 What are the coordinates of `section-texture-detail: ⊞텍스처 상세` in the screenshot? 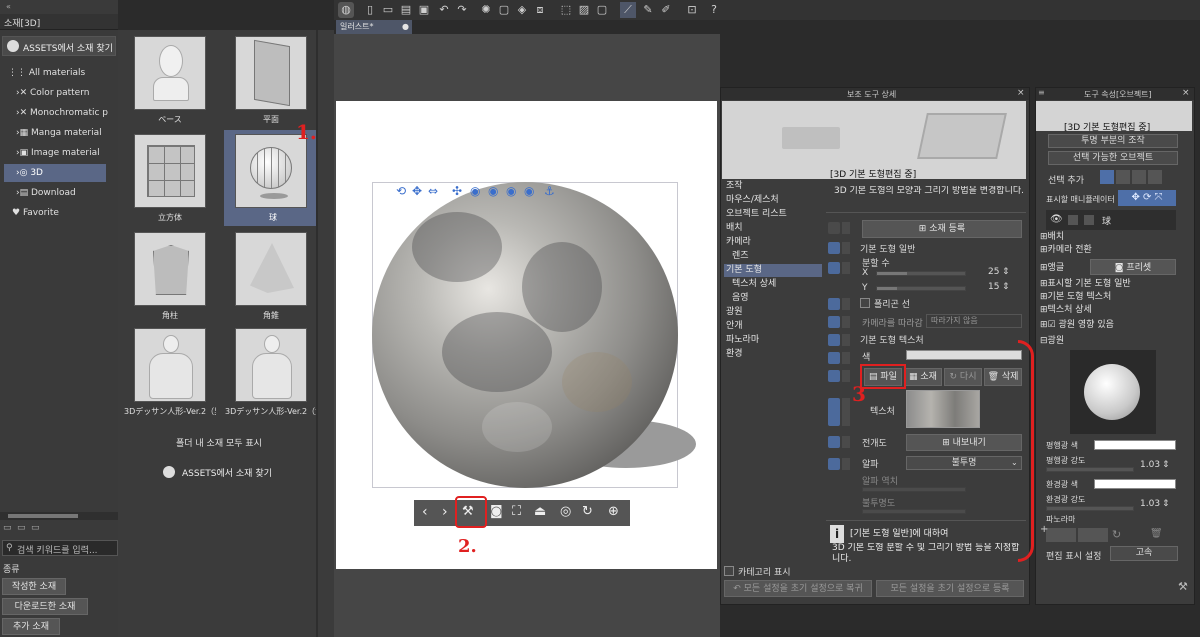 It's located at (1115, 310).